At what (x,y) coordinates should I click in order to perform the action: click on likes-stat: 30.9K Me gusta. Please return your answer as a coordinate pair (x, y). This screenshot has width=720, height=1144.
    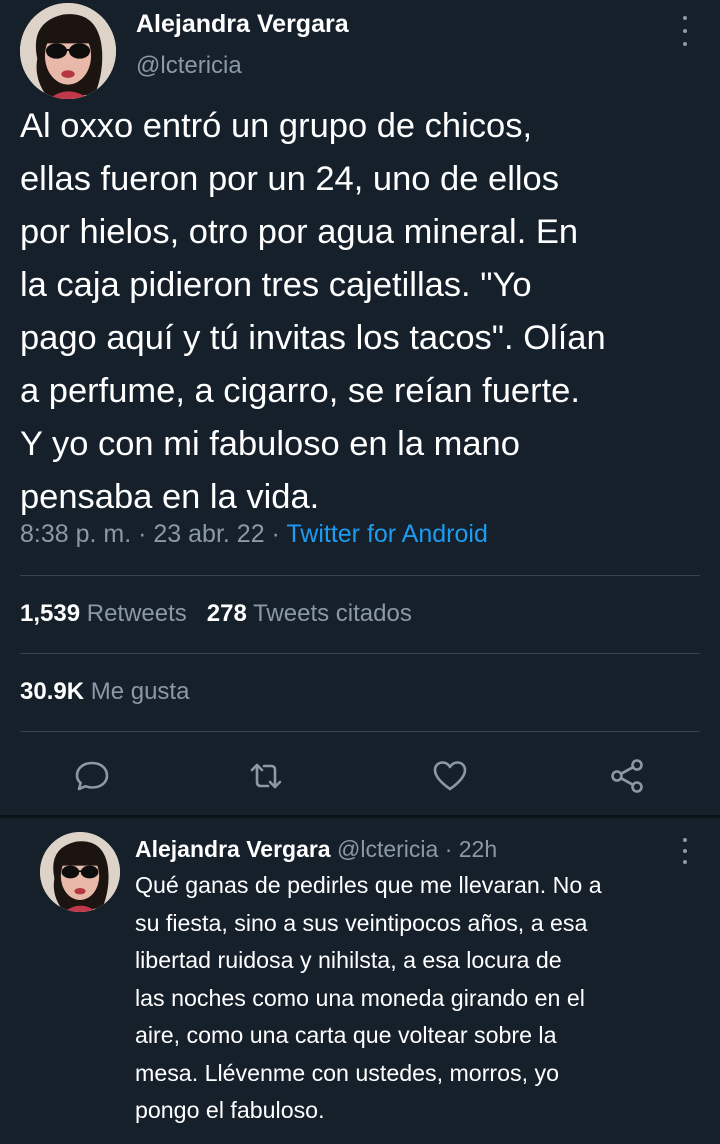
    Looking at the image, I should click on (104, 692).